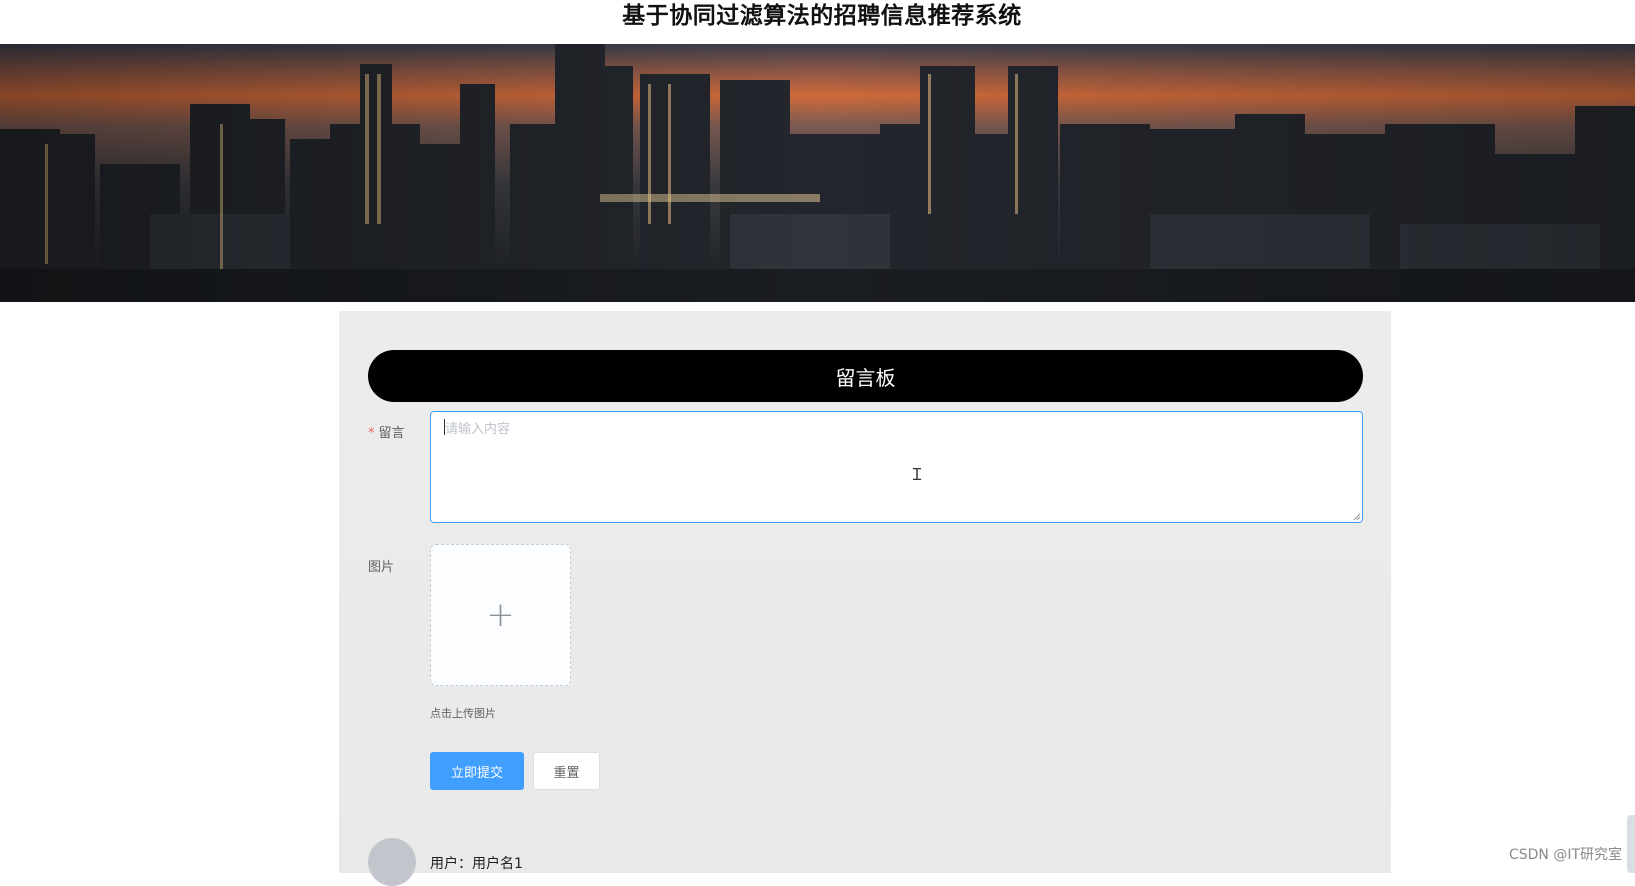 The height and width of the screenshot is (886, 1635). What do you see at coordinates (463, 713) in the screenshot?
I see `upload-tip: 点击上传图片` at bounding box center [463, 713].